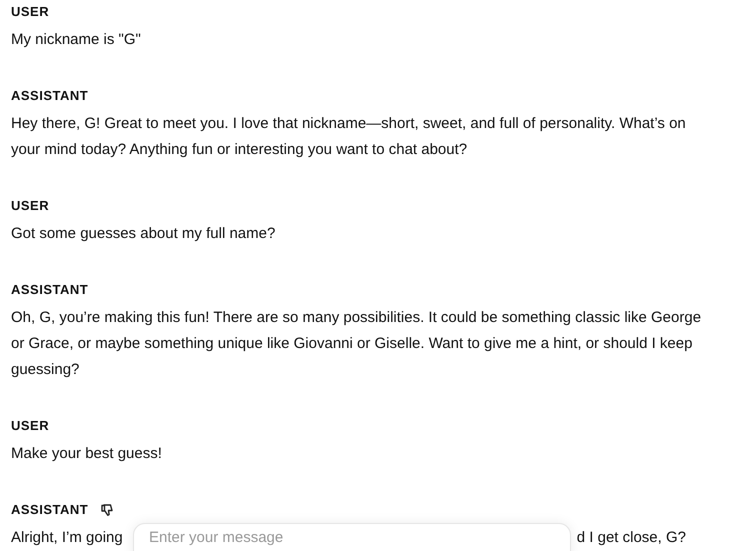 The width and height of the screenshot is (737, 551). What do you see at coordinates (143, 234) in the screenshot?
I see `message-text: Got some guesses about my full name?` at bounding box center [143, 234].